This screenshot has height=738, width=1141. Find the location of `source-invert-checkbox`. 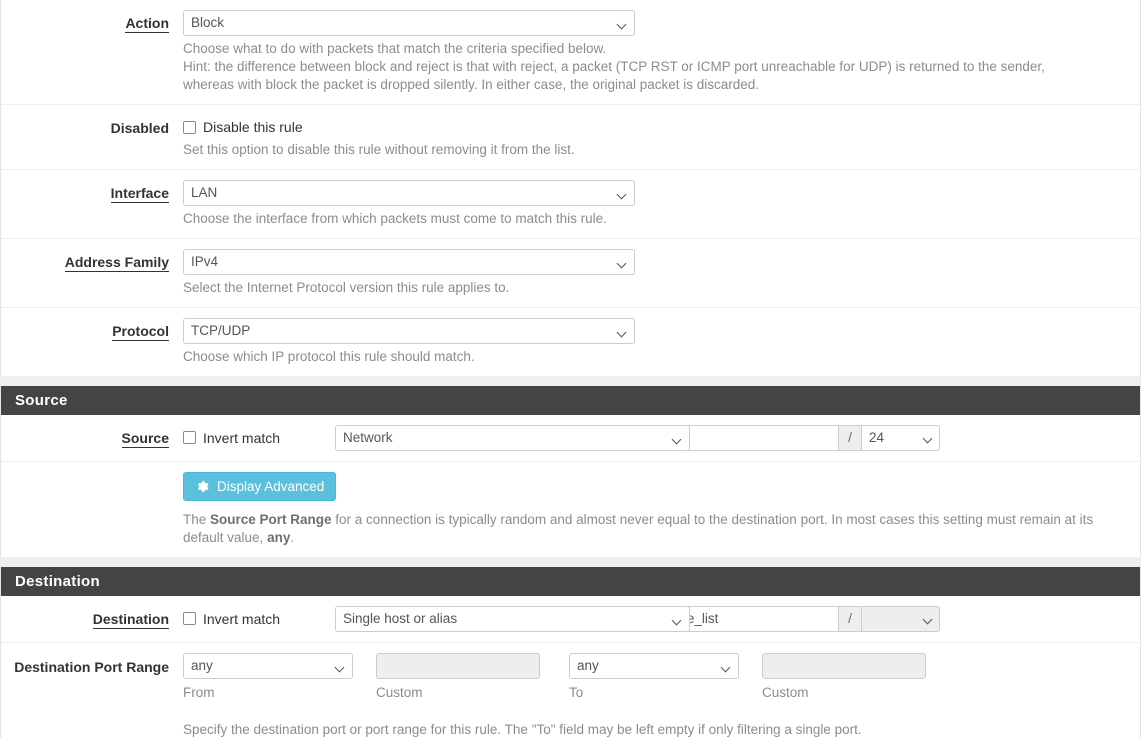

source-invert-checkbox is located at coordinates (189, 437).